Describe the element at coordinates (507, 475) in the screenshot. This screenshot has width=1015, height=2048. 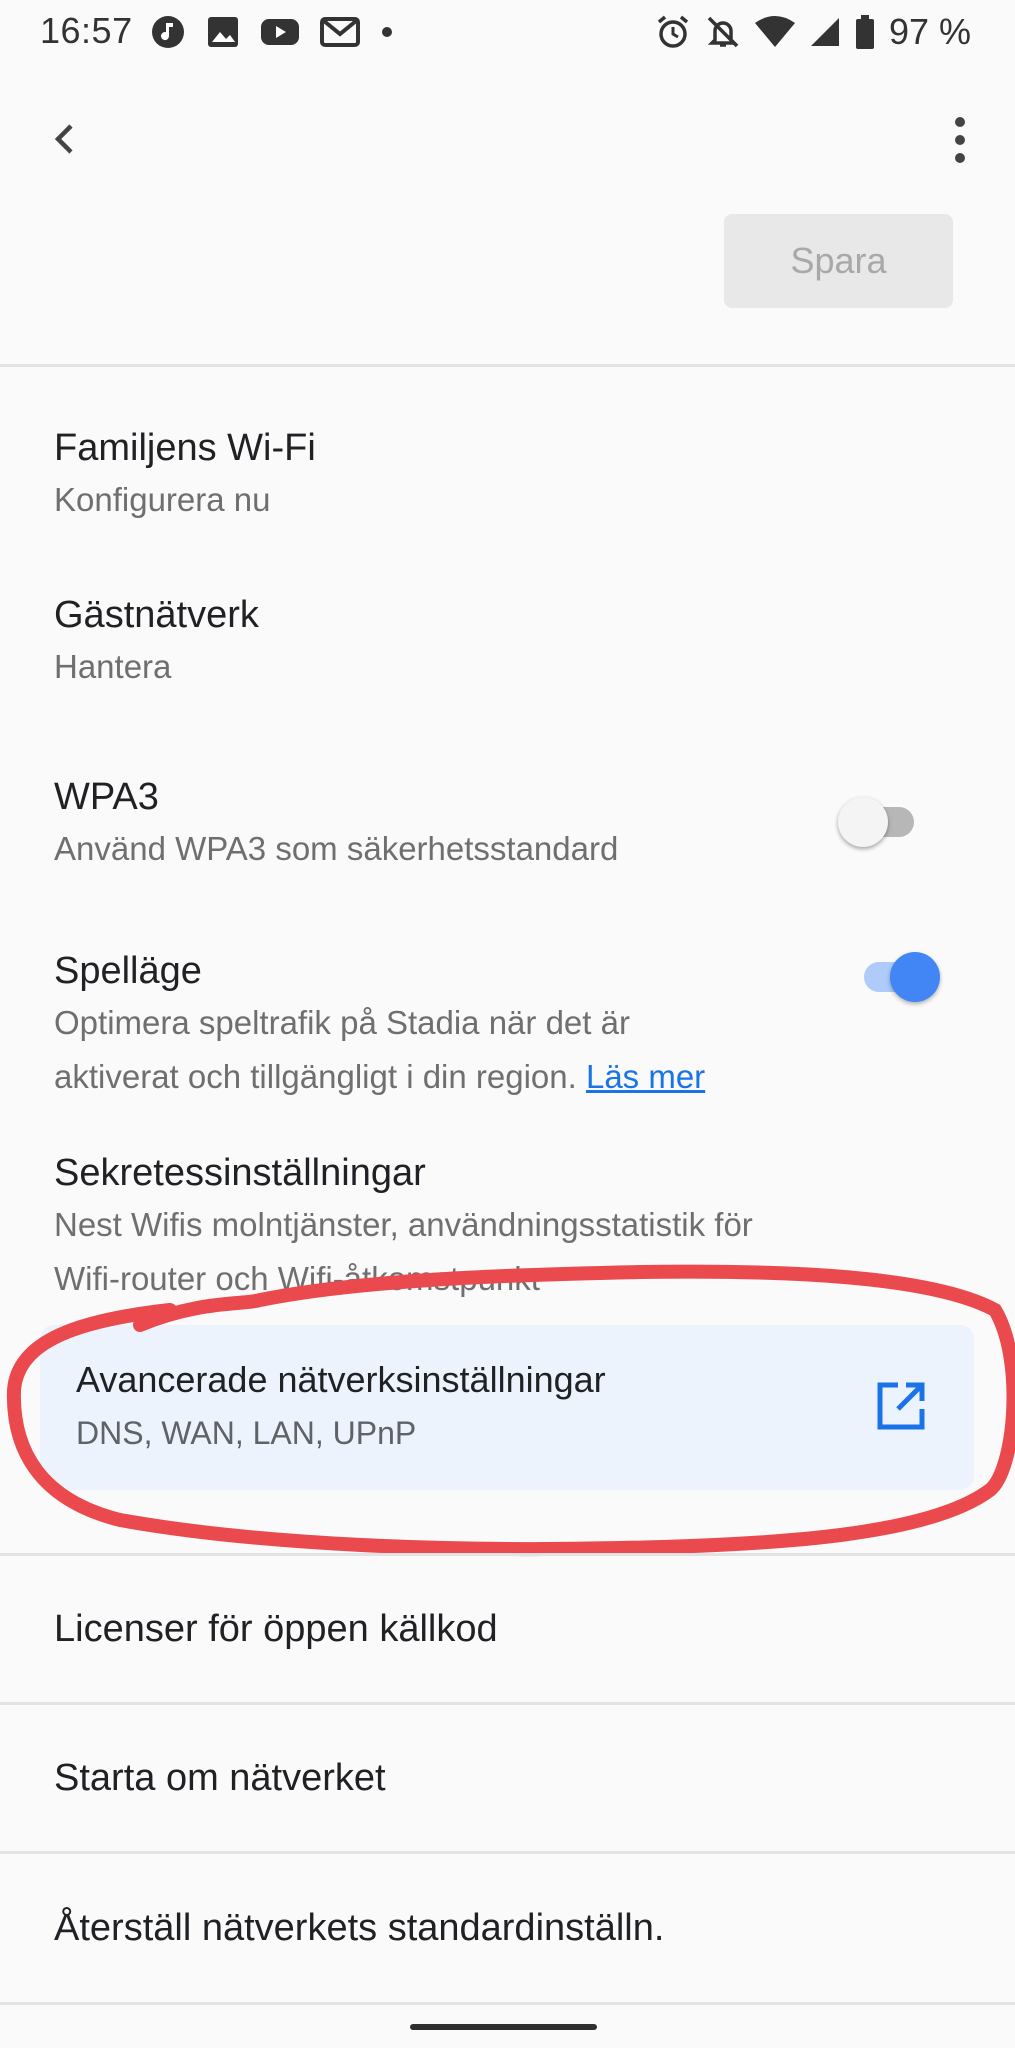
I see `family-wifi-item: Familjens Wi-Fi Konfigurera nu` at that location.